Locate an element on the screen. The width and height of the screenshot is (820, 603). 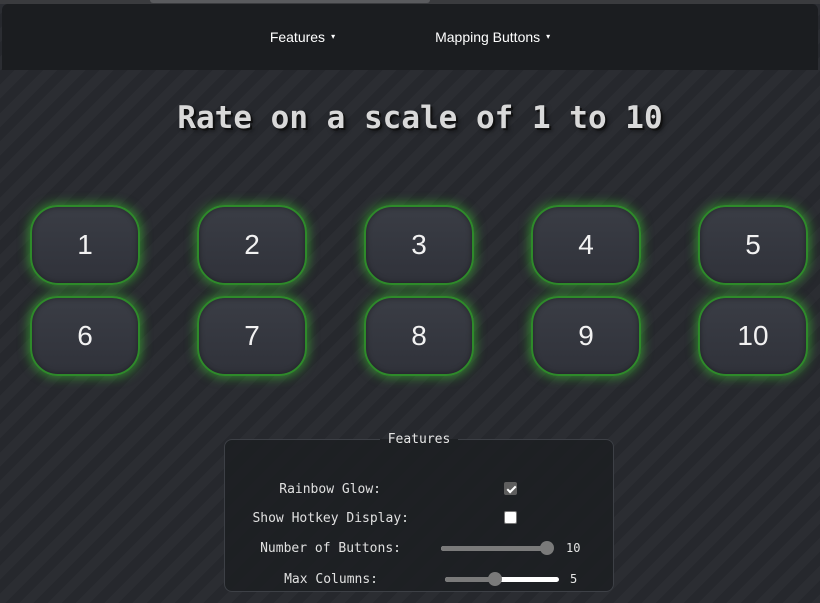
rainbow-glow-checkbox is located at coordinates (510, 488).